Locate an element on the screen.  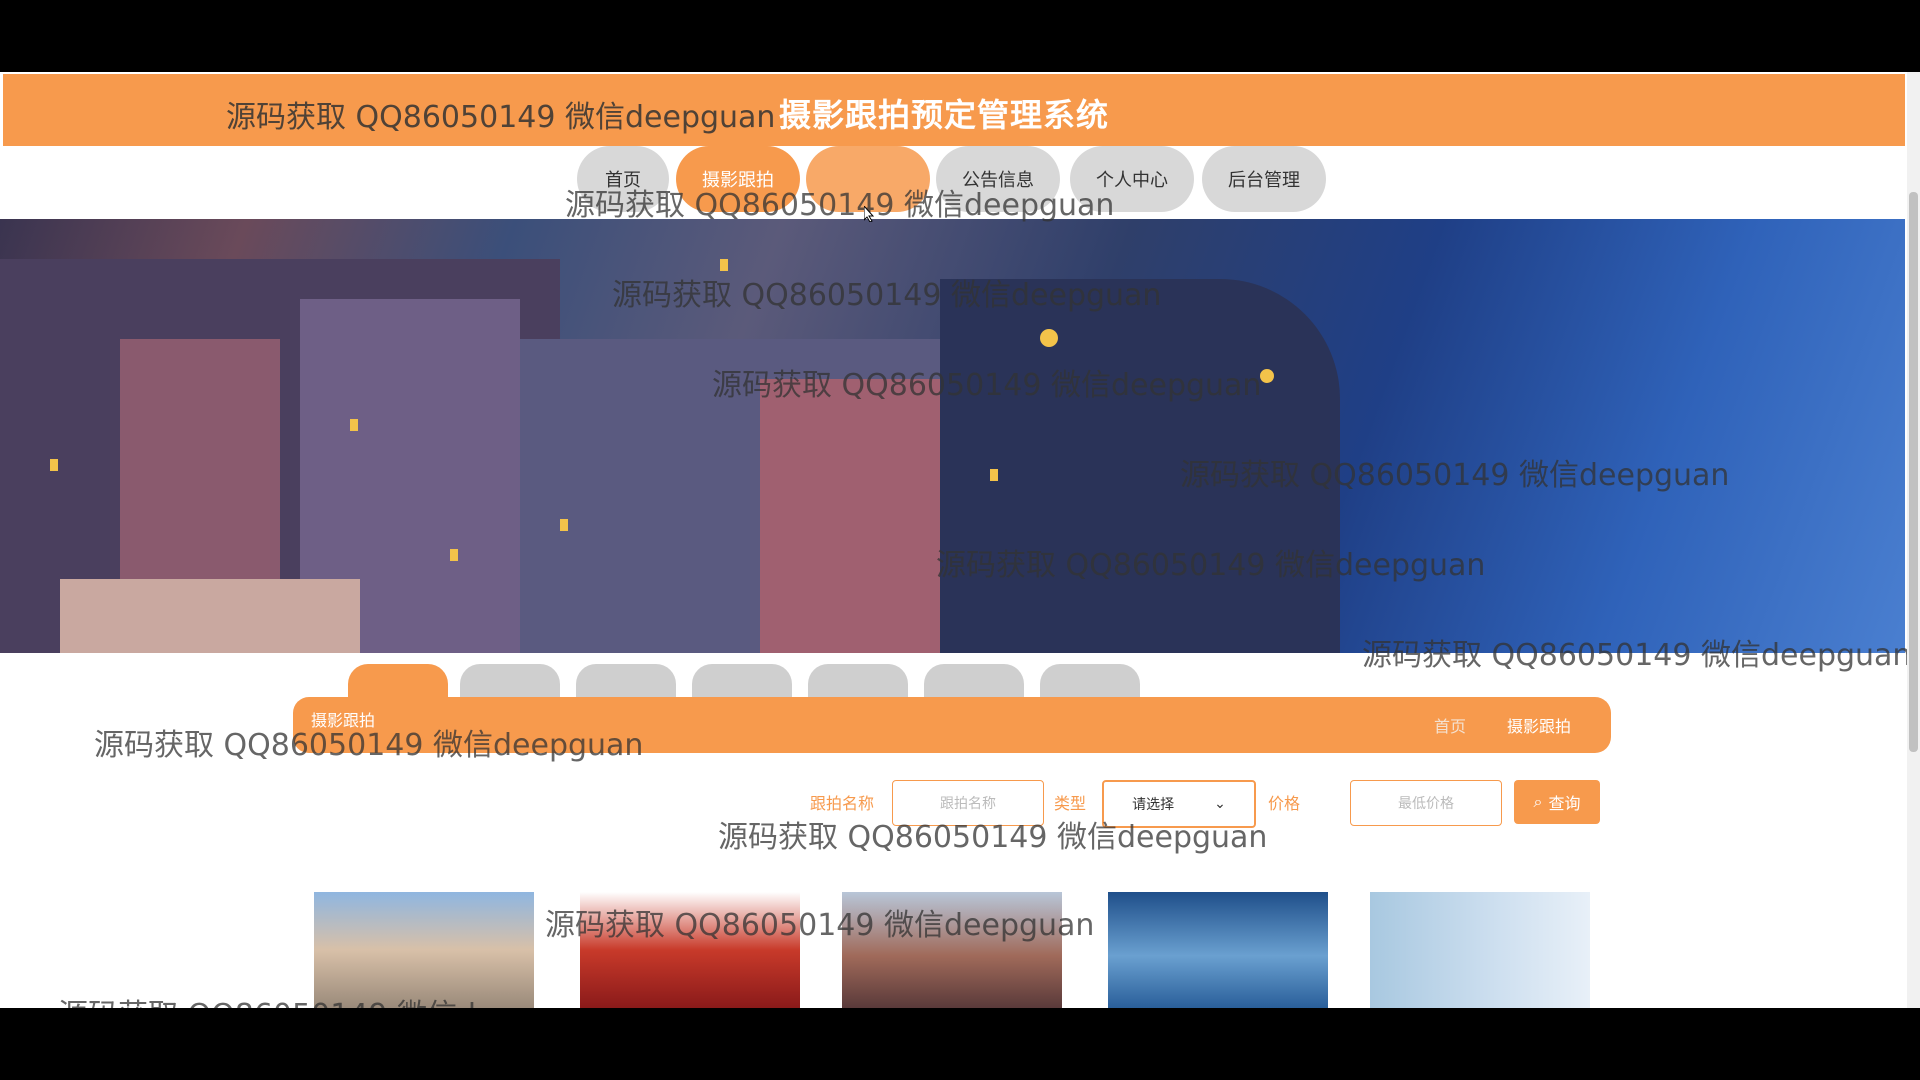
scrollbar is located at coordinates (1913, 540).